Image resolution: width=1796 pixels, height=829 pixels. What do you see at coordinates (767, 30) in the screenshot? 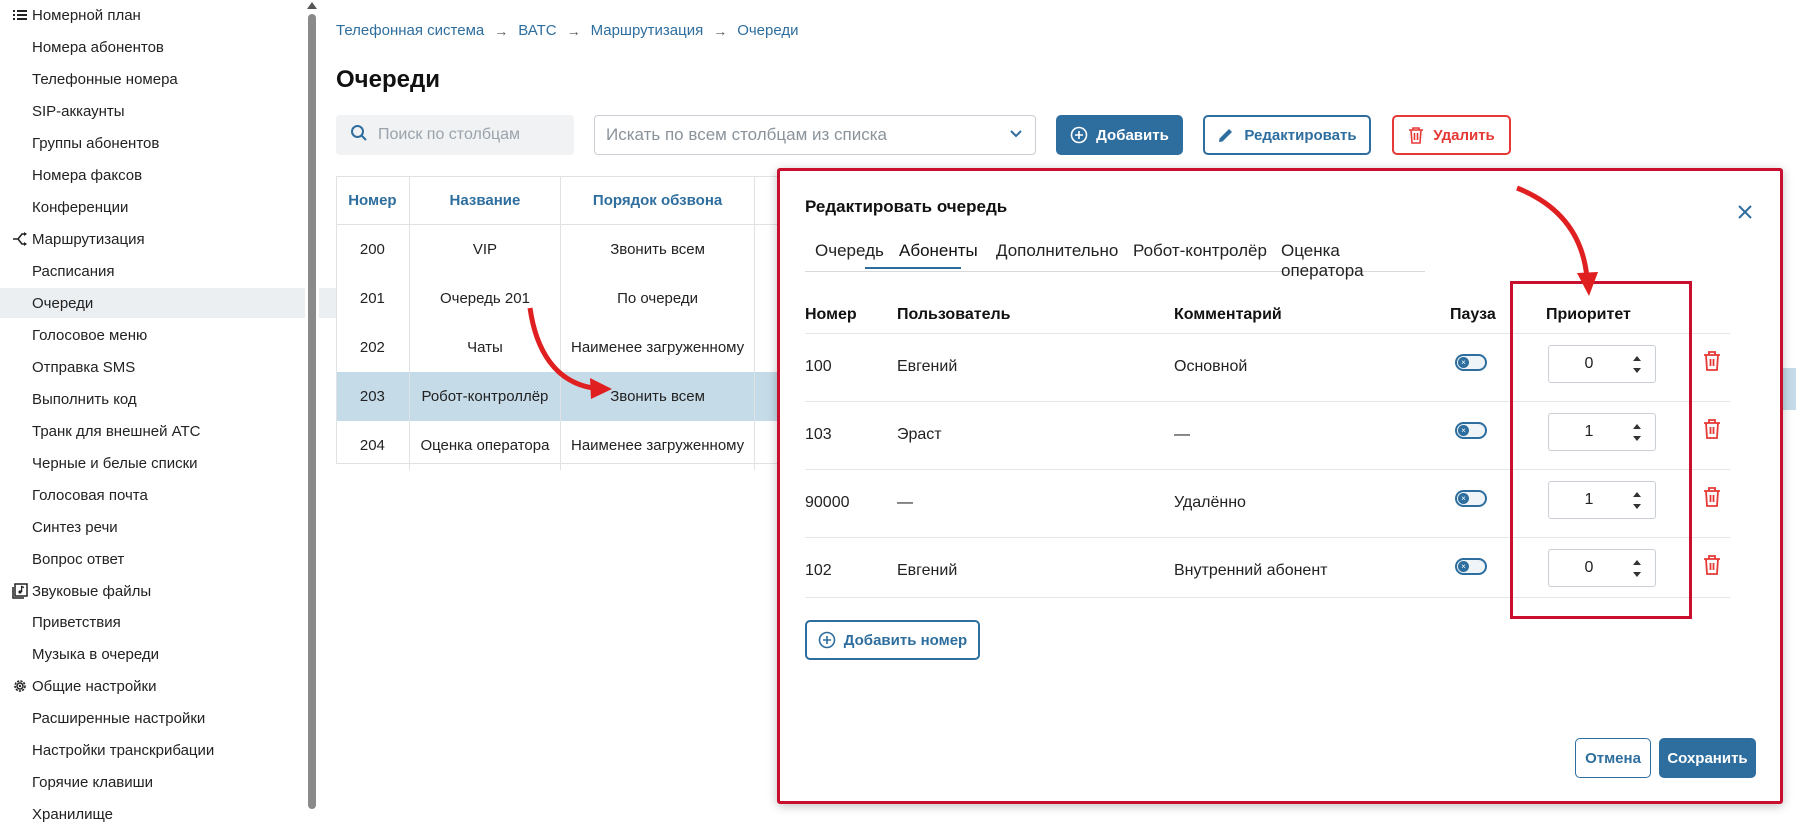
I see `breadcrumb-item: Очереди` at bounding box center [767, 30].